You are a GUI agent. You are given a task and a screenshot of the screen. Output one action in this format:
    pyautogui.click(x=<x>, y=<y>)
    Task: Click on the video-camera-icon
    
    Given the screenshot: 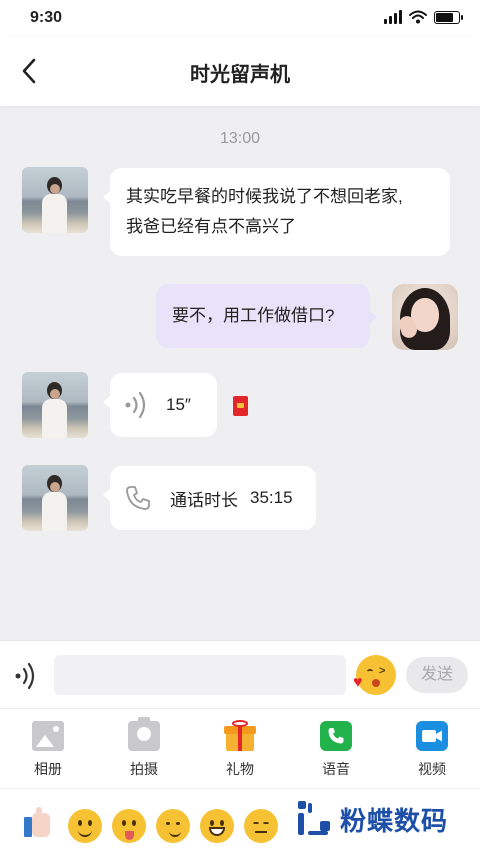 What is the action you would take?
    pyautogui.click(x=432, y=736)
    